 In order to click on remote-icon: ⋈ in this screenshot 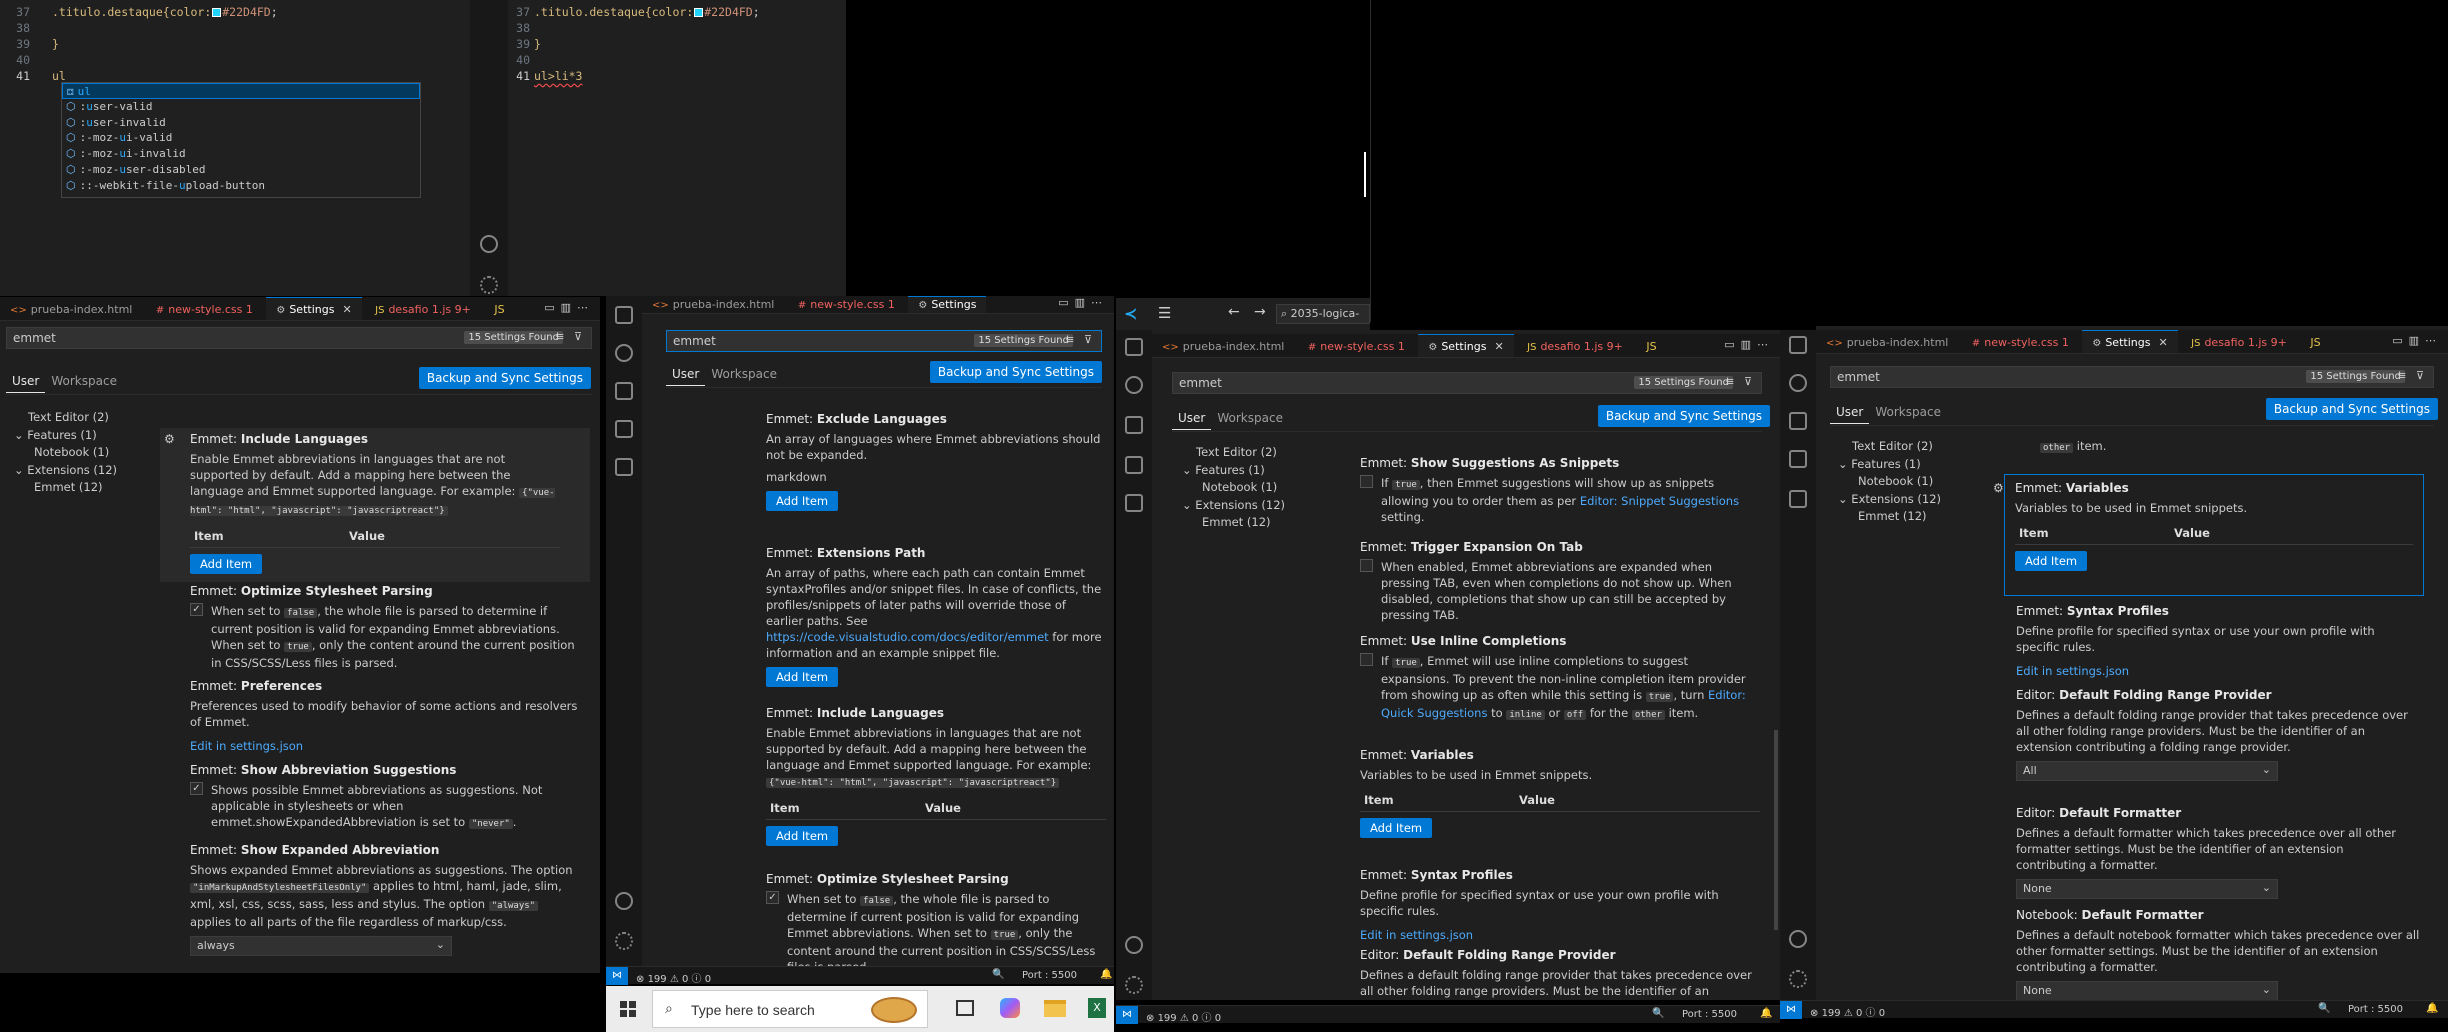, I will do `click(617, 976)`.